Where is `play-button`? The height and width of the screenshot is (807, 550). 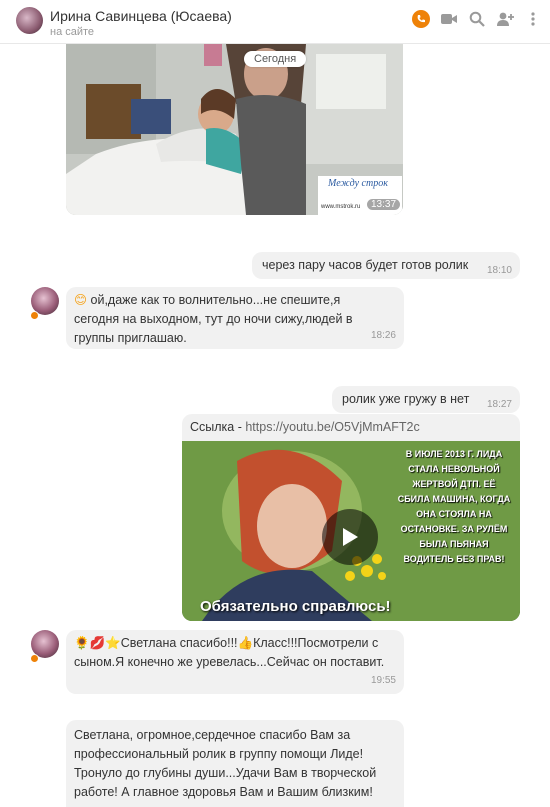
play-button is located at coordinates (350, 537).